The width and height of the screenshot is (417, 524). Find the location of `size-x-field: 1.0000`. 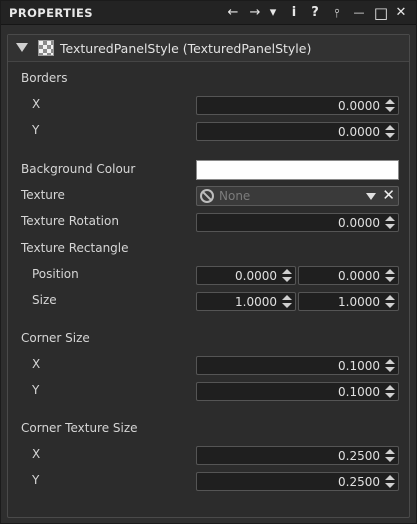

size-x-field: 1.0000 is located at coordinates (246, 301).